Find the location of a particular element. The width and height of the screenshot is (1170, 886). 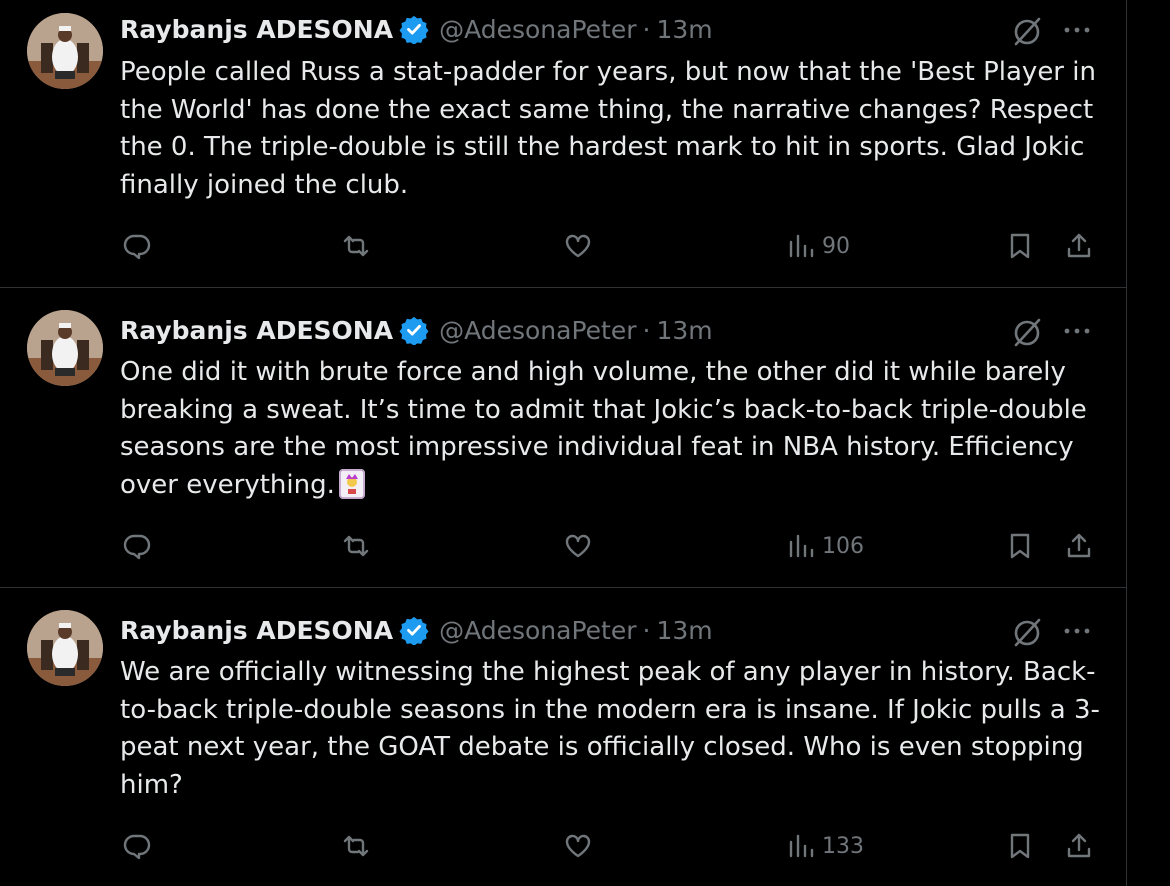

view-count: 90 is located at coordinates (836, 246).